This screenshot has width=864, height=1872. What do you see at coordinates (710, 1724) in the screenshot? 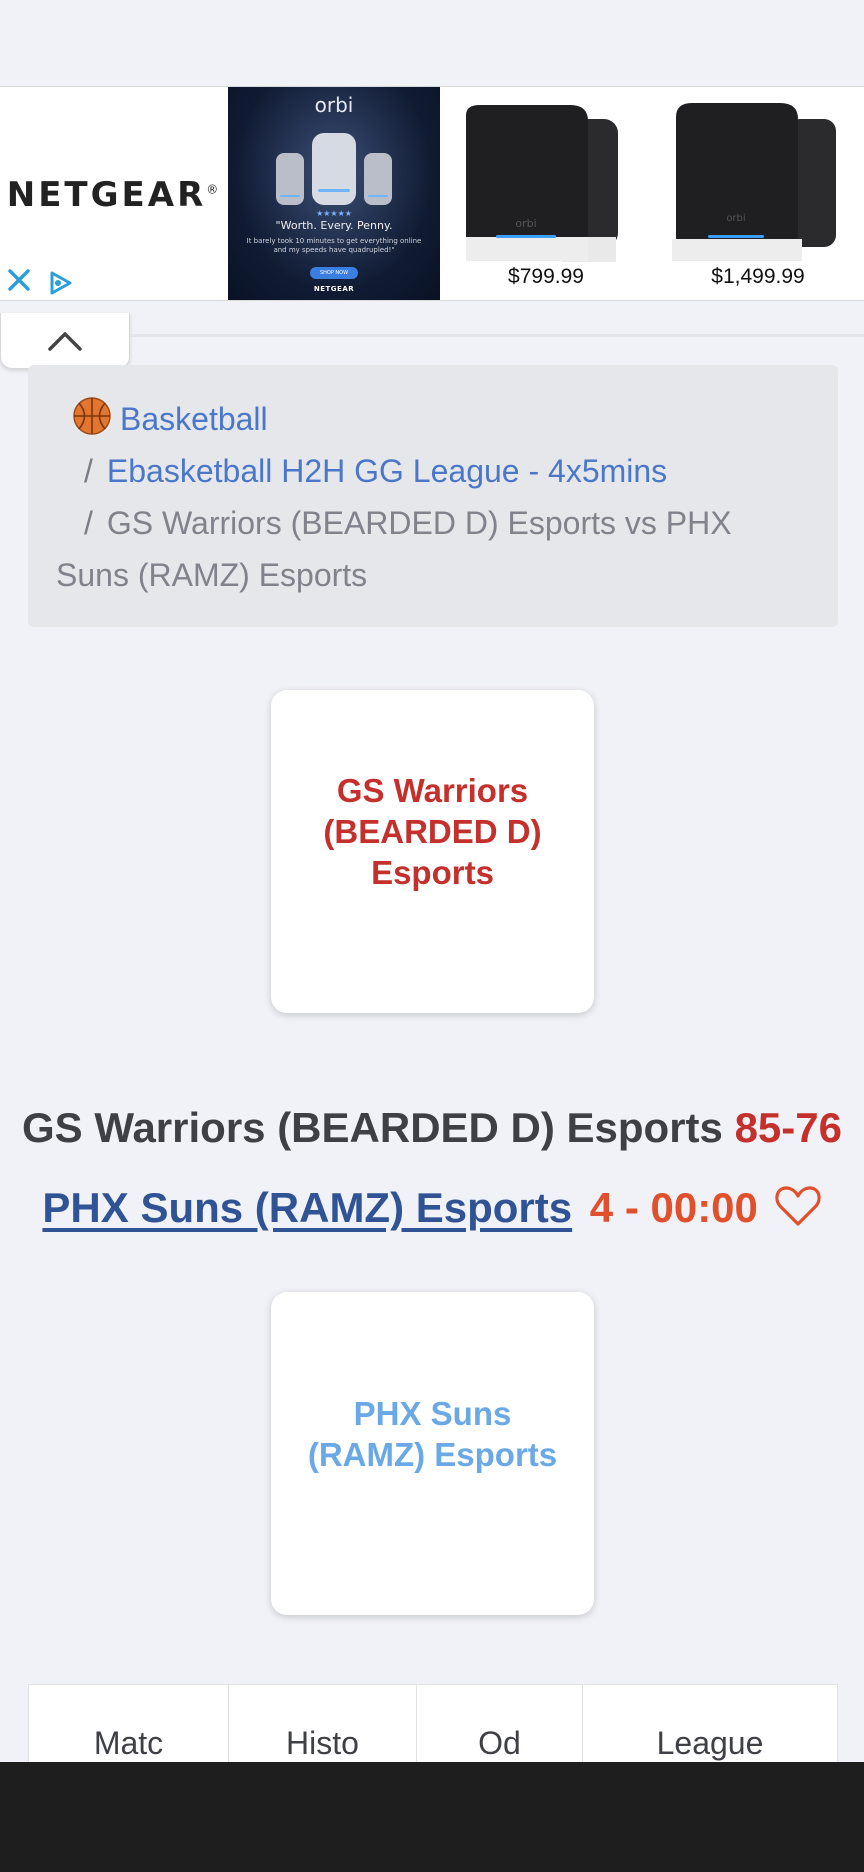
I see `tab-league: League` at bounding box center [710, 1724].